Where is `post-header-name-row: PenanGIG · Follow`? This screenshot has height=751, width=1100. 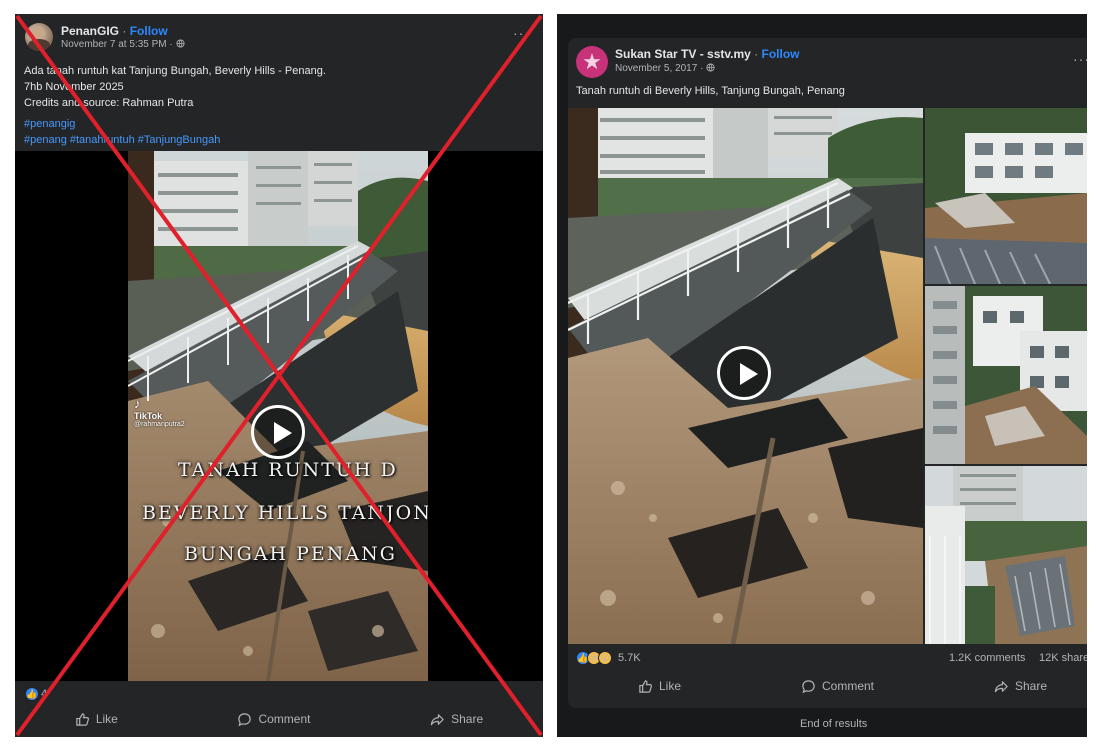
post-header-name-row: PenanGIG · Follow is located at coordinates (114, 31).